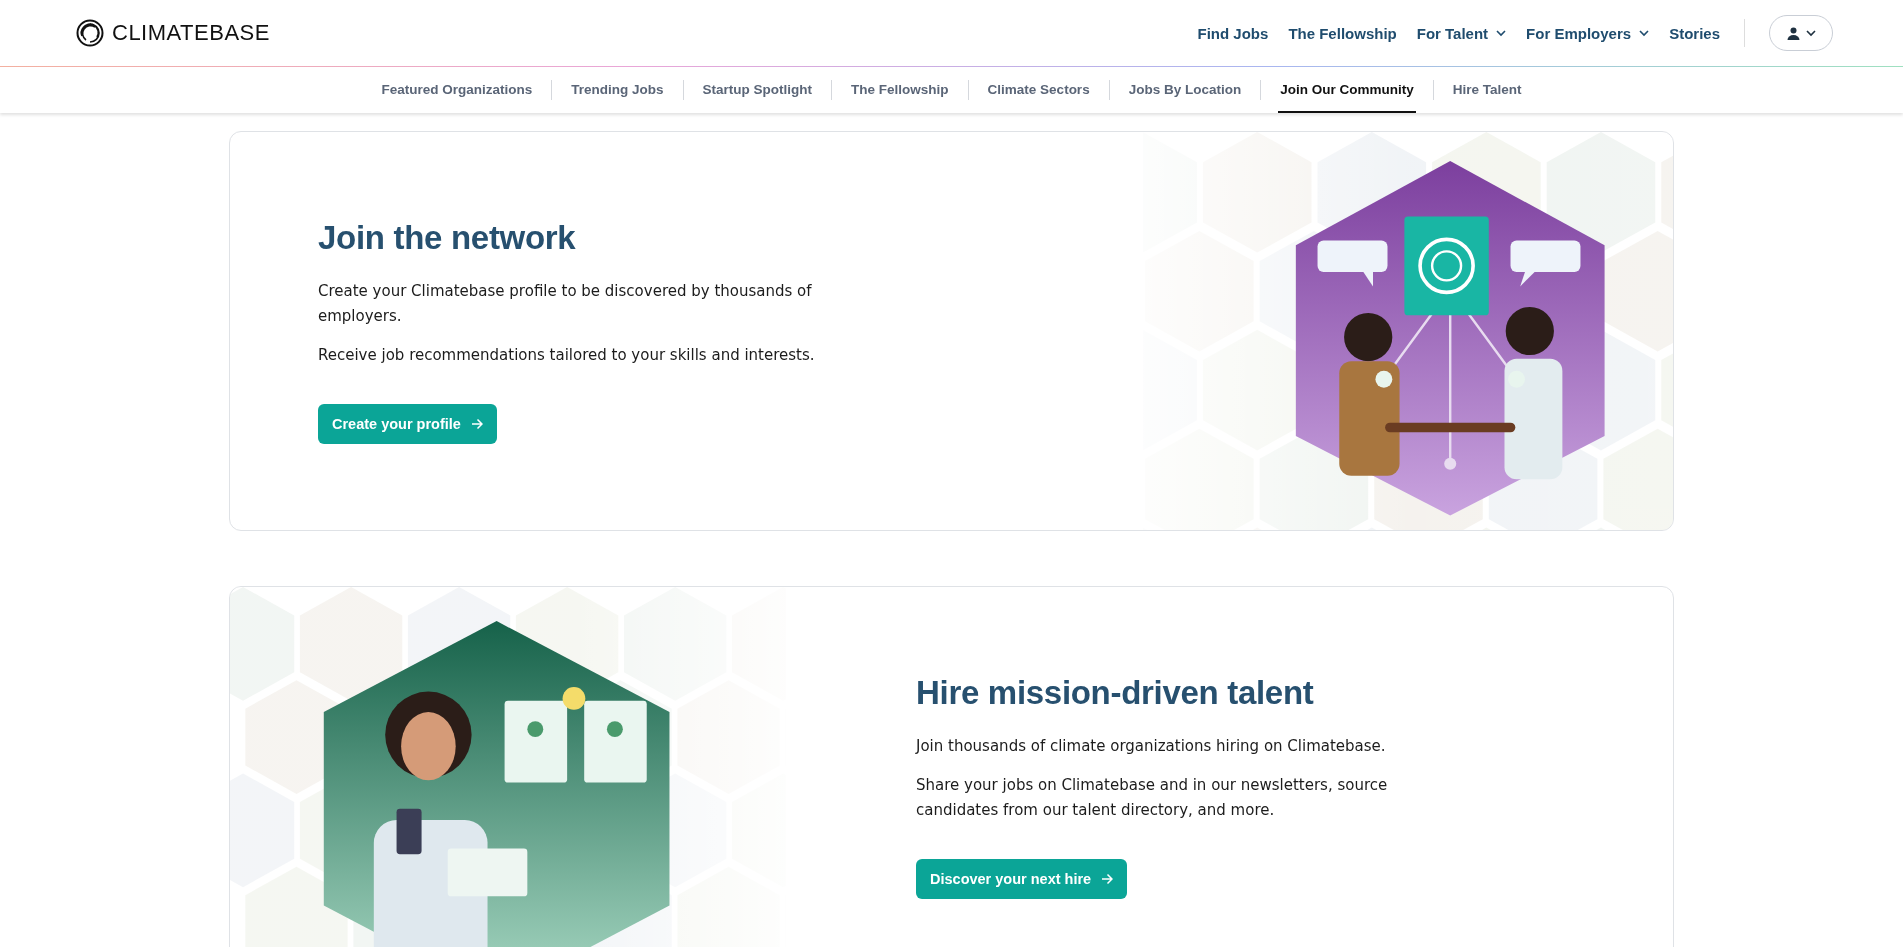  Describe the element at coordinates (90, 33) in the screenshot. I see `logo-icon` at that location.